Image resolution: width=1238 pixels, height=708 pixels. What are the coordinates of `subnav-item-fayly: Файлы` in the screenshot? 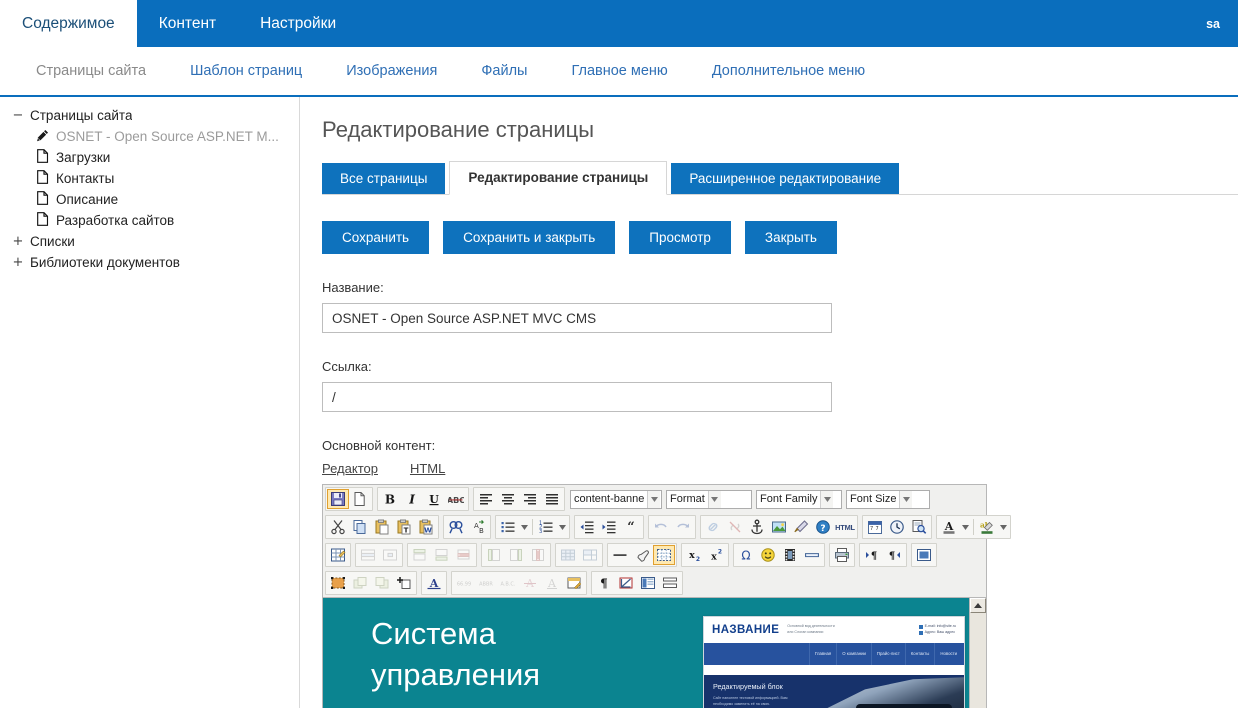 It's located at (504, 71).